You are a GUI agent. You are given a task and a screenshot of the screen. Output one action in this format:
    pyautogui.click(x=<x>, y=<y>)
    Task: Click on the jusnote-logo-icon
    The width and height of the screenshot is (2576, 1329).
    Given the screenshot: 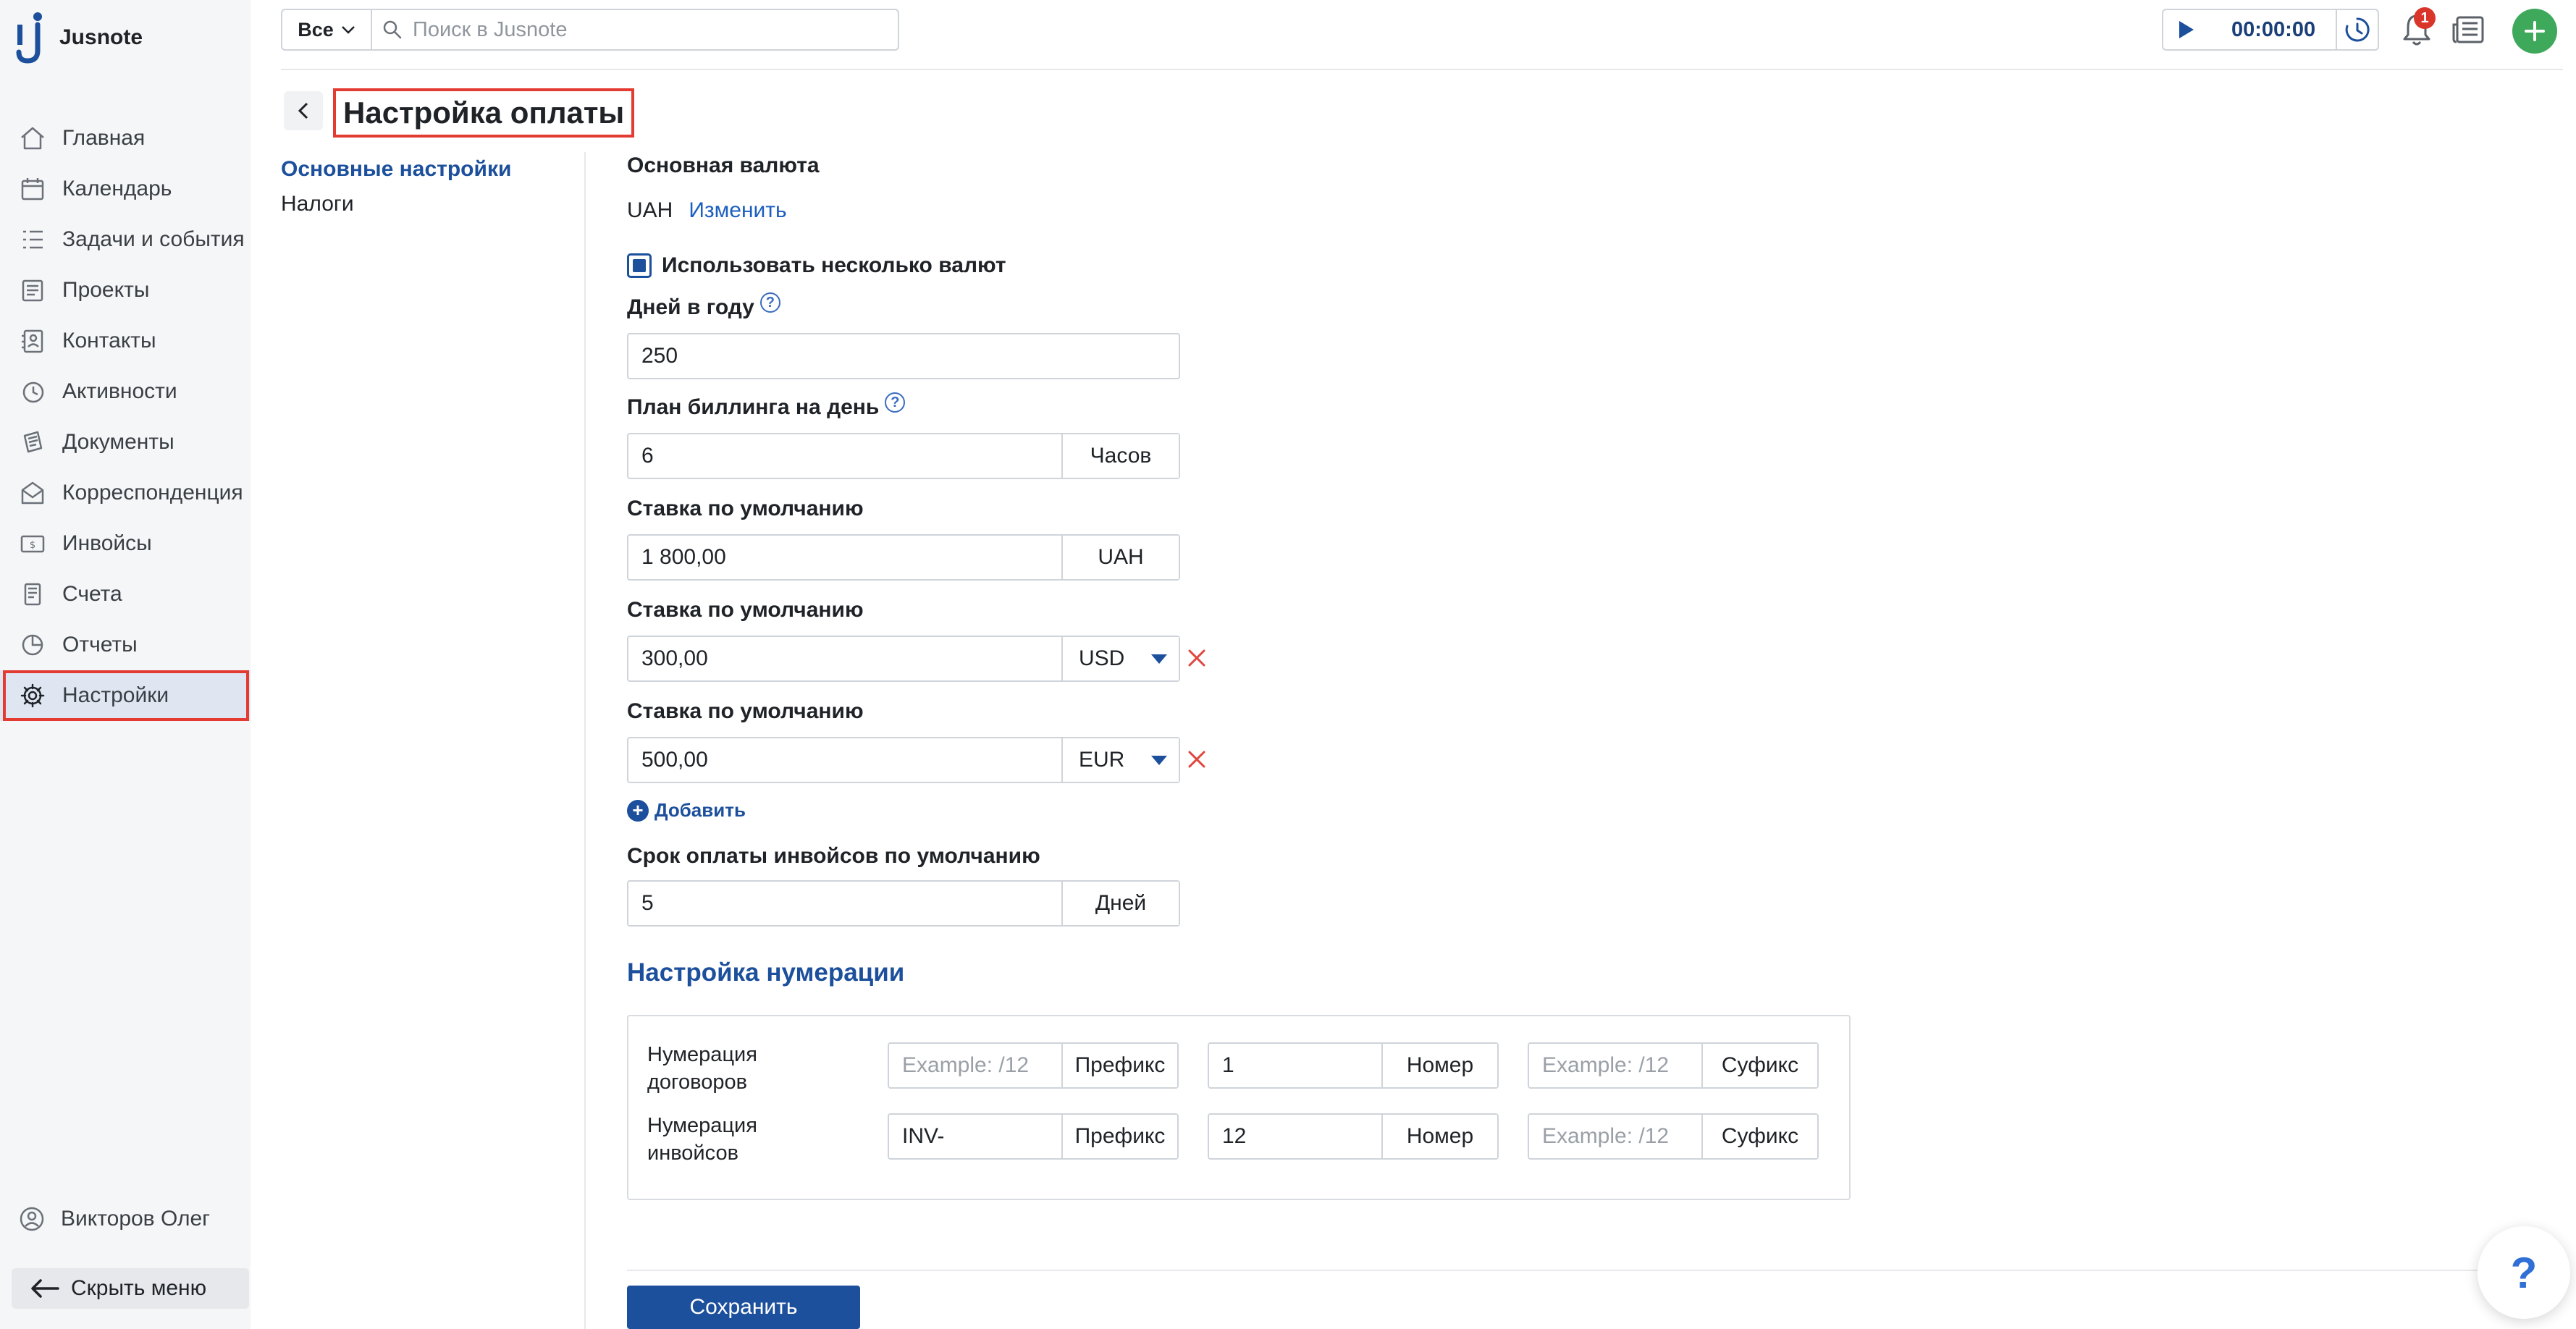 What is the action you would take?
    pyautogui.click(x=29, y=38)
    